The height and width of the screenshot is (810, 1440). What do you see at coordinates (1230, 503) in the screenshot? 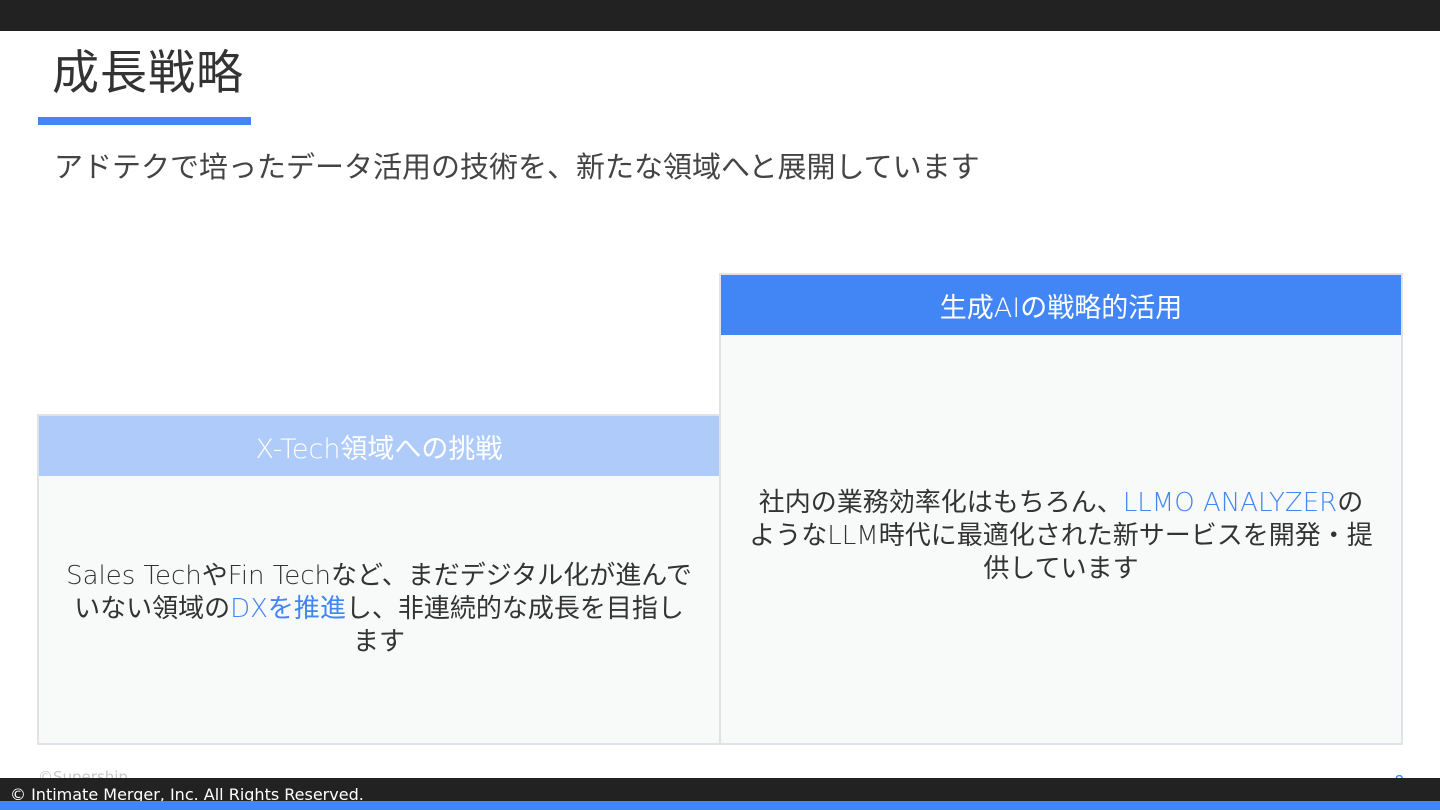
I see `card-genai-highlight: LLMO ANALYZER` at bounding box center [1230, 503].